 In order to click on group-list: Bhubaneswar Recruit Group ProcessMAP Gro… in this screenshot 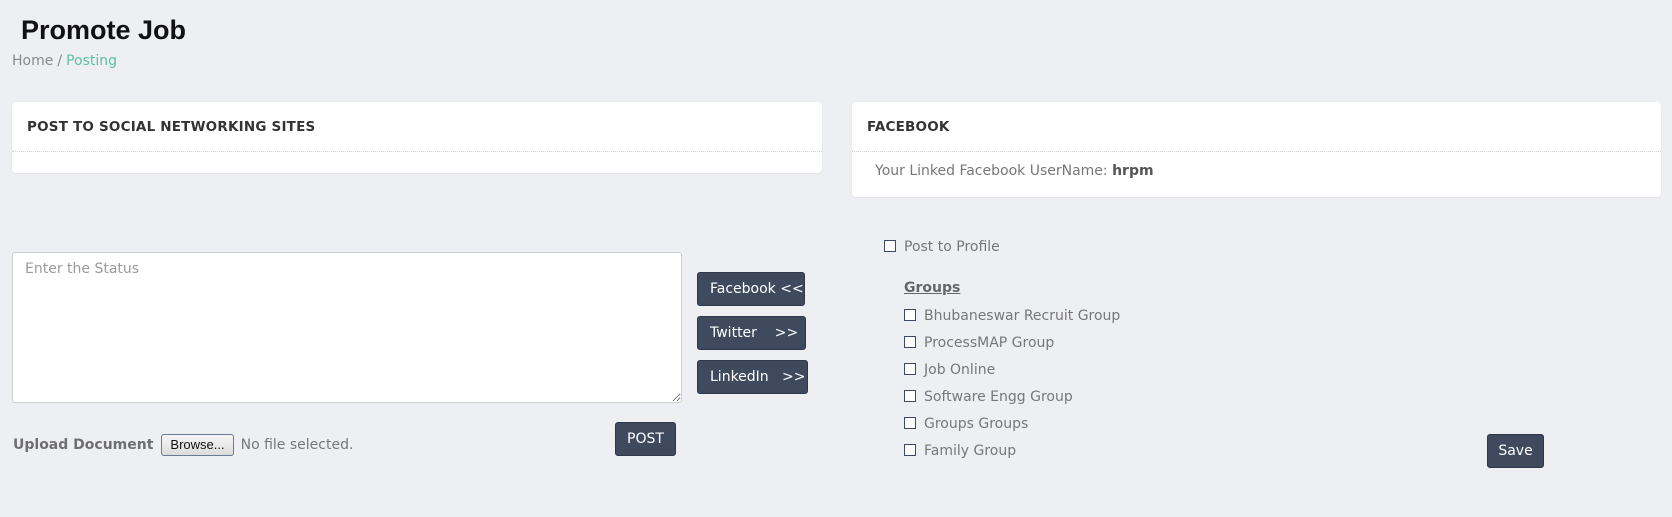, I will do `click(1012, 387)`.